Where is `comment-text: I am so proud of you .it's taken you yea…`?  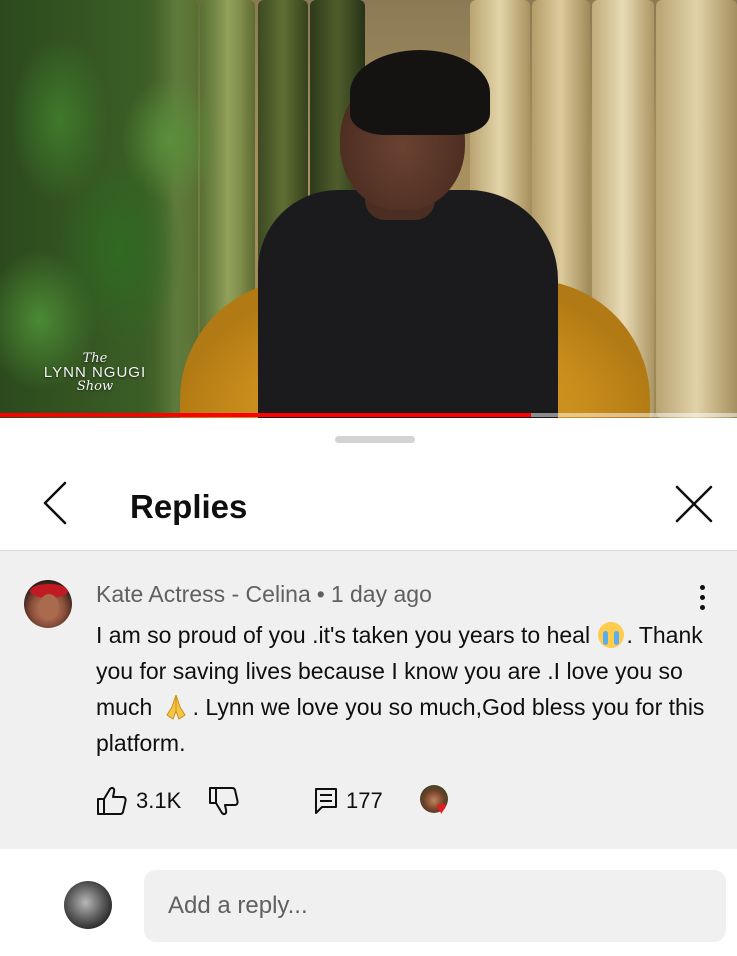
comment-text: I am so proud of you .it's taken you yea… is located at coordinates (401, 689).